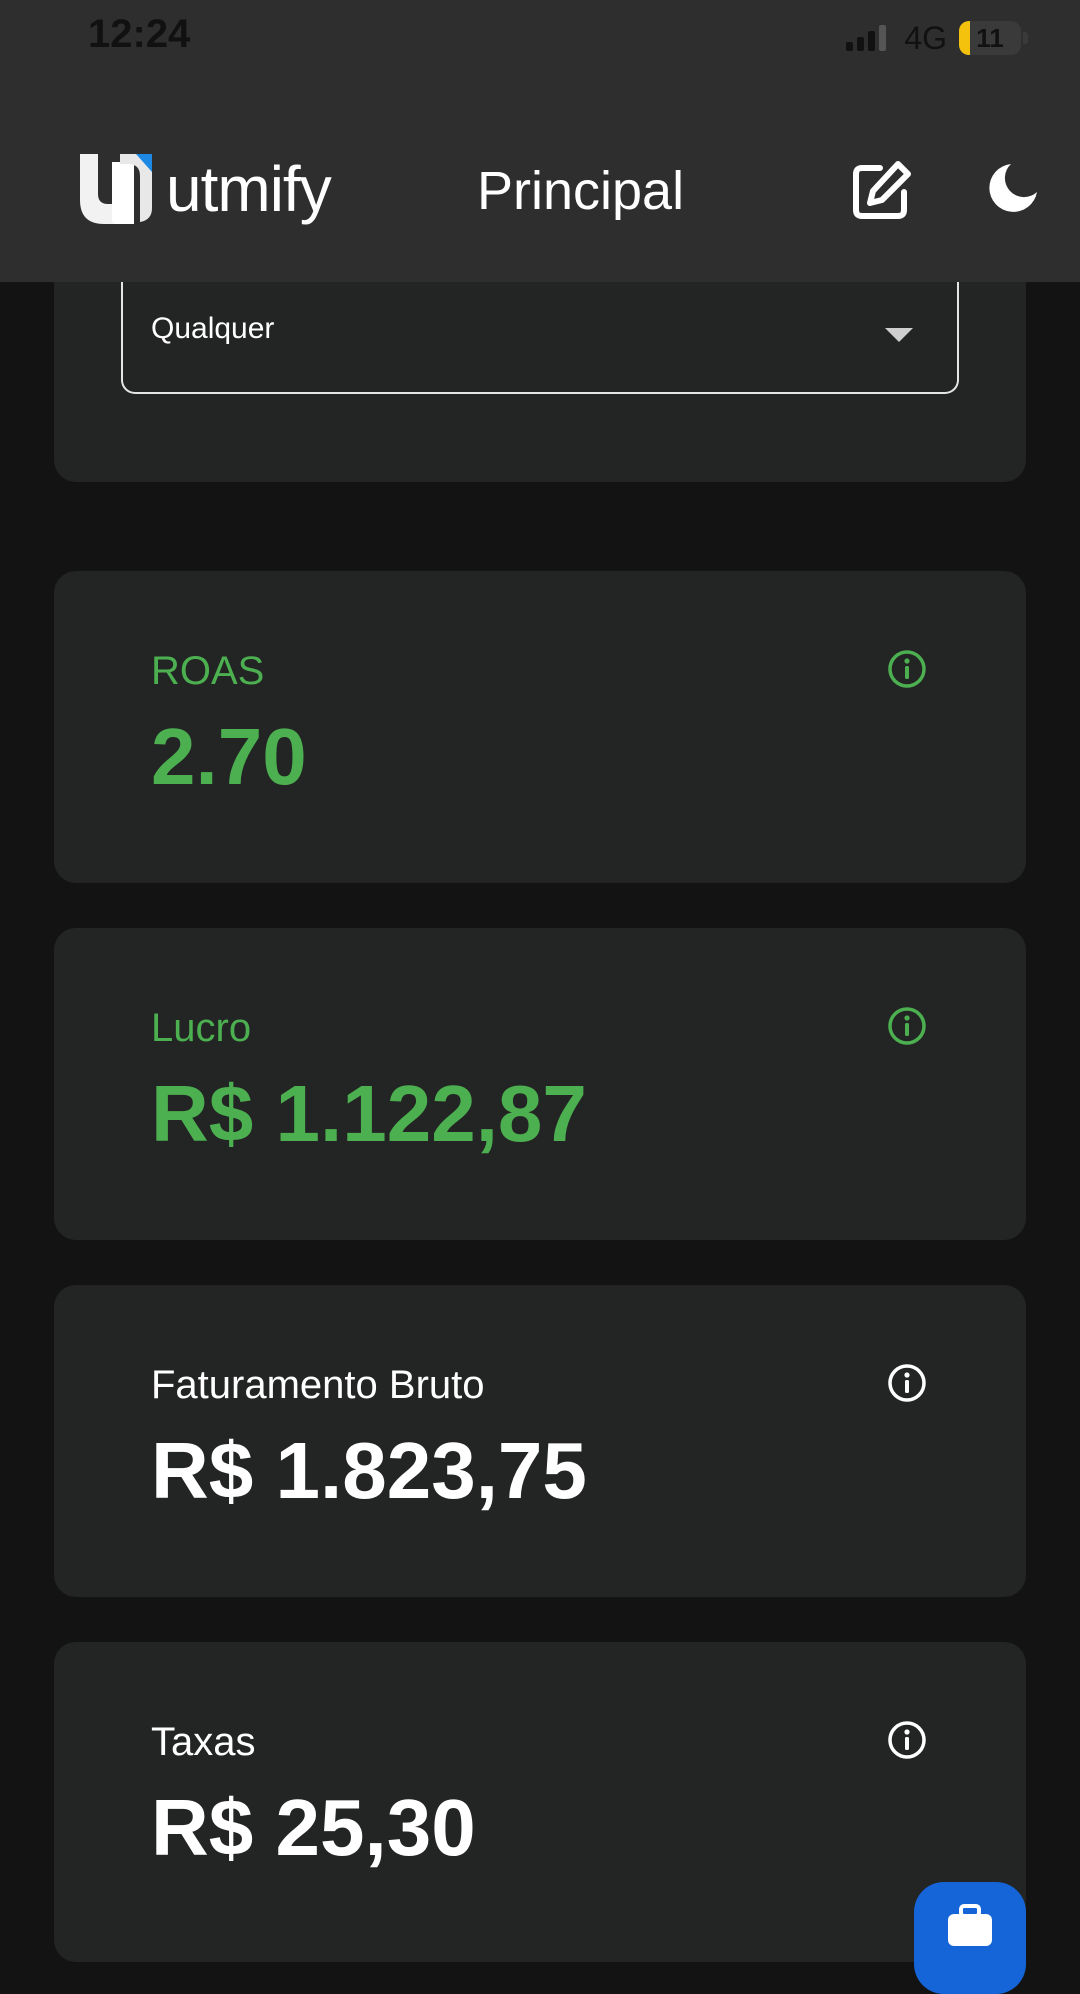 The image size is (1080, 1994). What do you see at coordinates (369, 1470) in the screenshot?
I see `metric-value: R$ 1.823,75` at bounding box center [369, 1470].